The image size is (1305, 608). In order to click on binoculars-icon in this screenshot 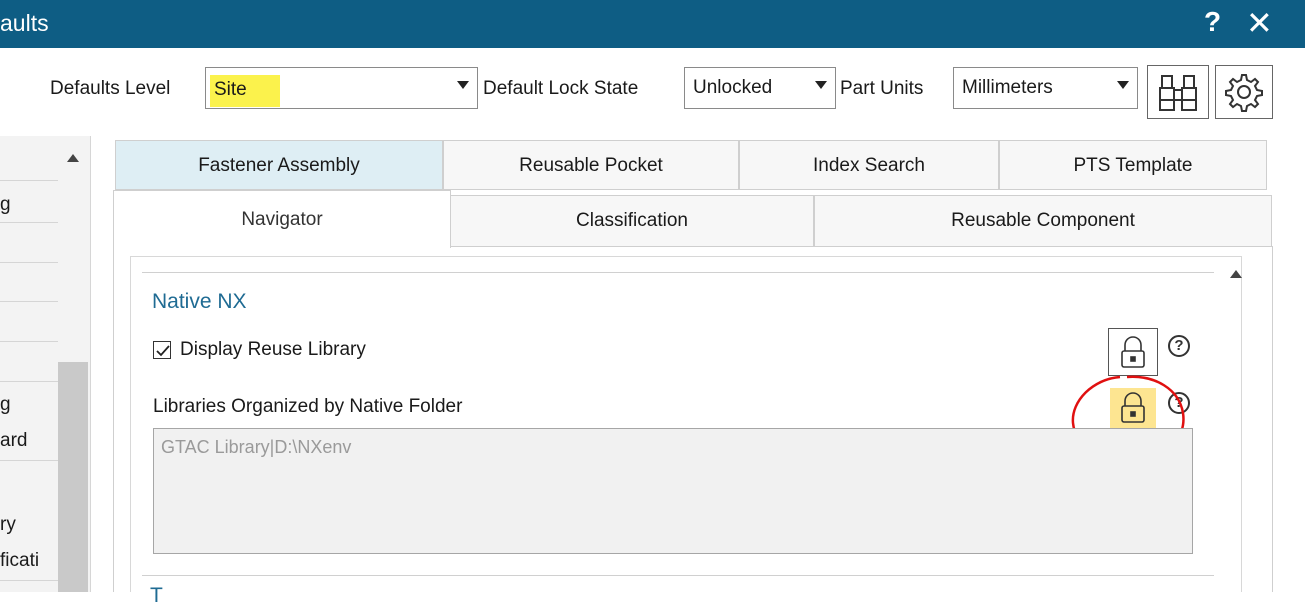, I will do `click(1178, 93)`.